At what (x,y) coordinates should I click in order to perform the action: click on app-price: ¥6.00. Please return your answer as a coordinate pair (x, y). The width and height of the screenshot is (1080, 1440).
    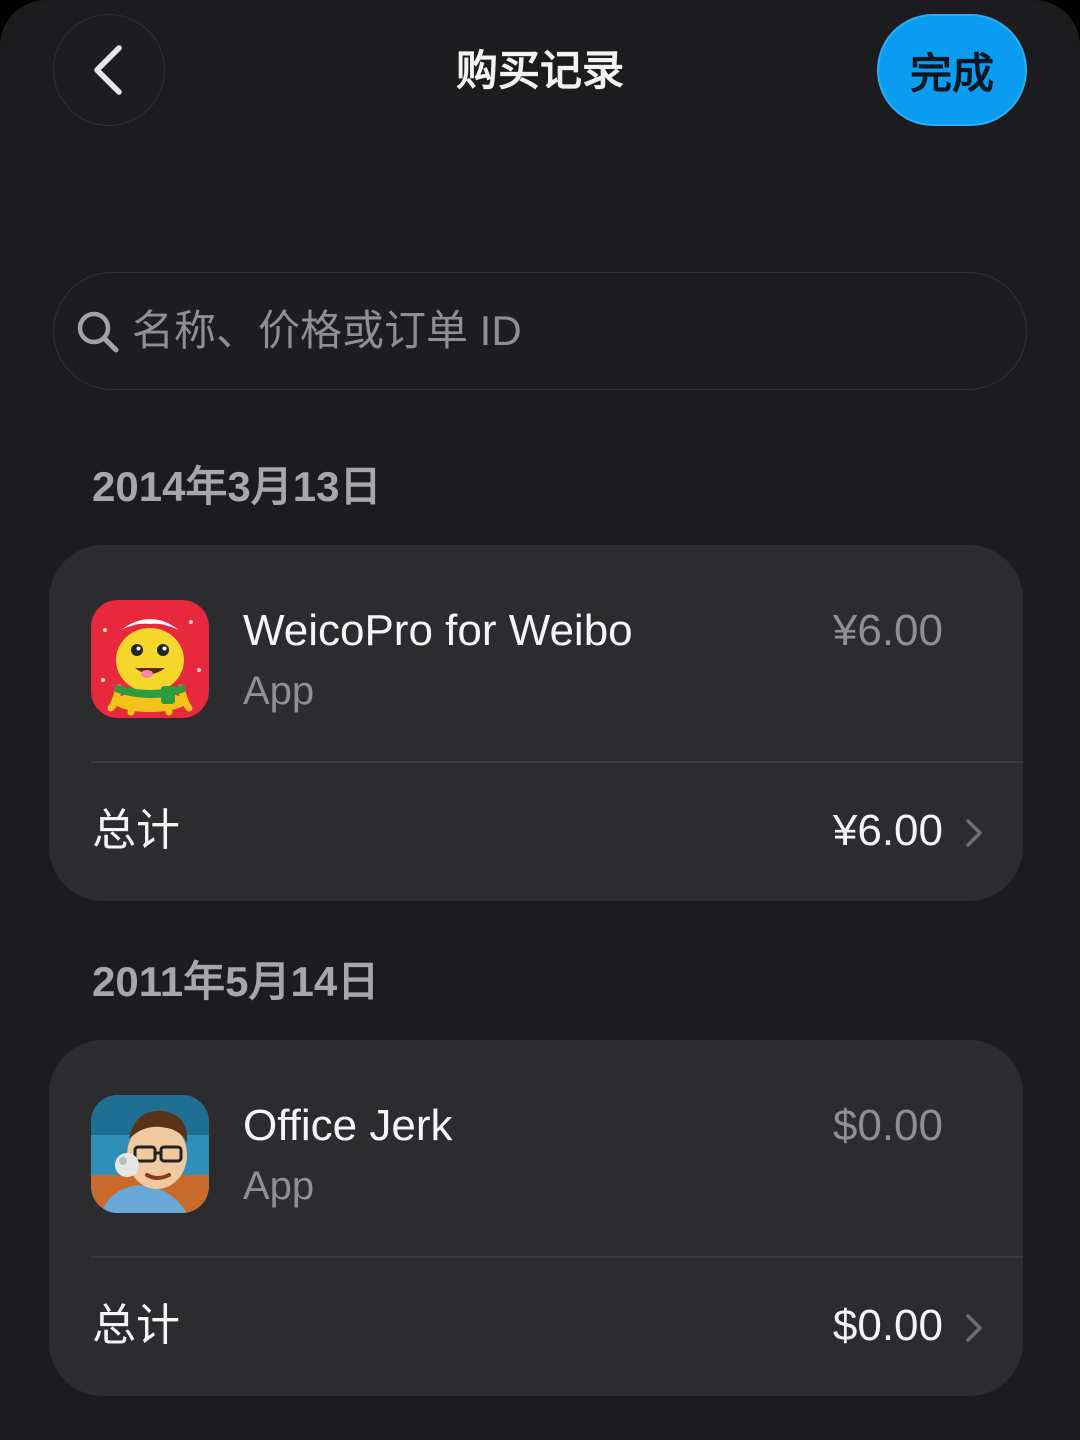
    Looking at the image, I should click on (887, 630).